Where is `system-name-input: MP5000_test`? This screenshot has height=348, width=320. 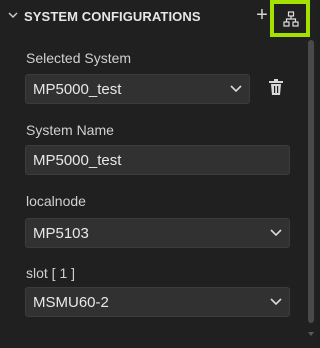 system-name-input: MP5000_test is located at coordinates (157, 160).